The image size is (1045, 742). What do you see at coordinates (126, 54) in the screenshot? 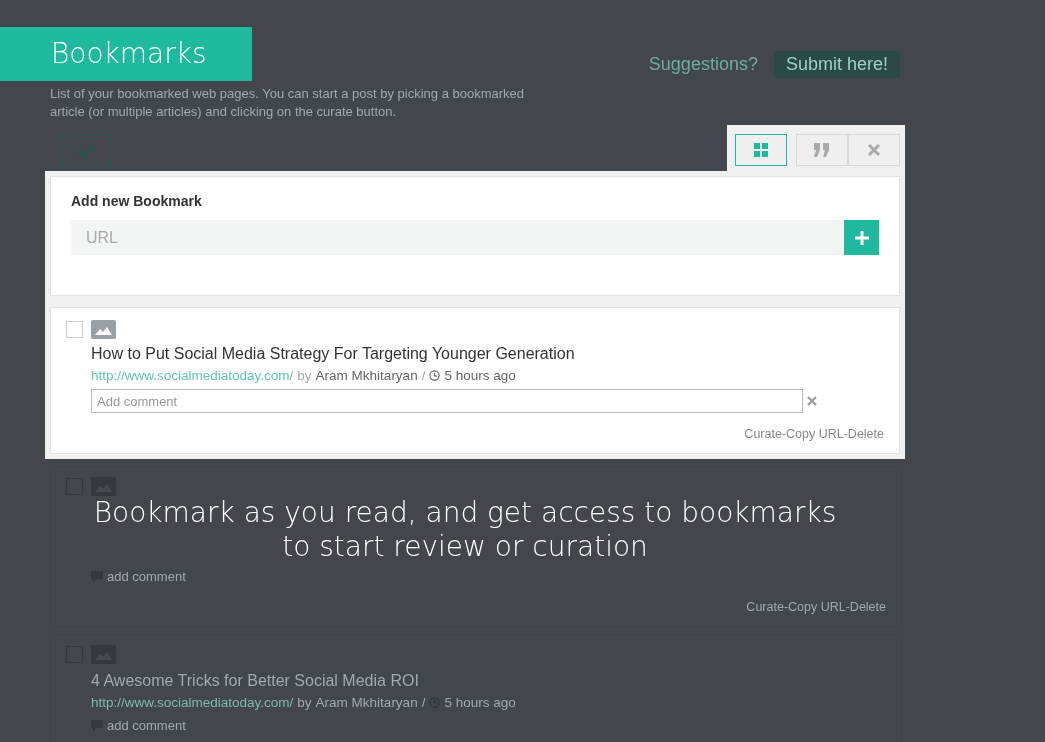
I see `page-title-banner: Bookmarks` at bounding box center [126, 54].